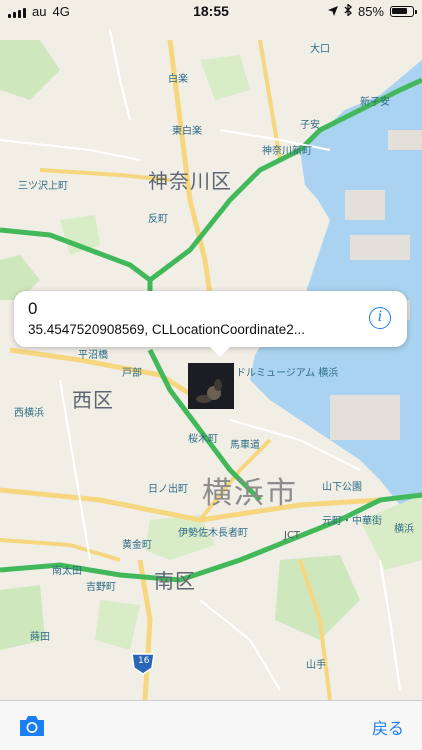 The width and height of the screenshot is (422, 750). Describe the element at coordinates (175, 581) in the screenshot. I see `district-label: 南区` at that location.